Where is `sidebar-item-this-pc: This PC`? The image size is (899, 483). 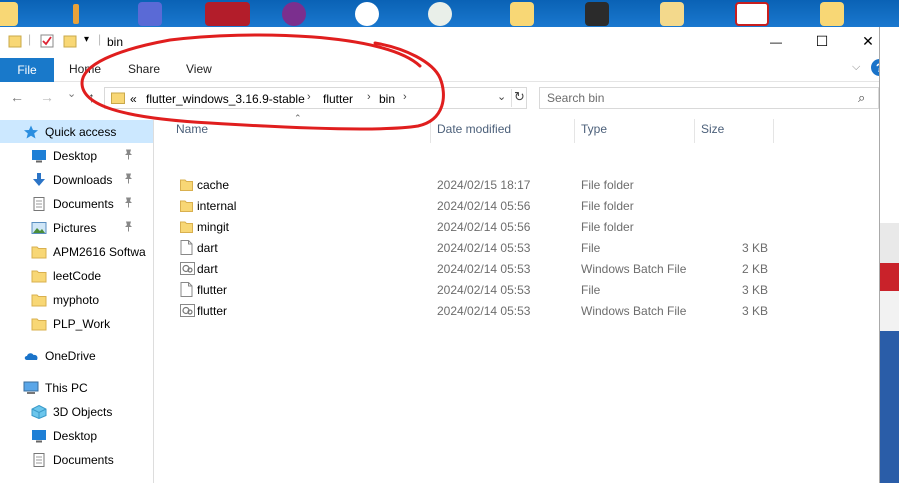
sidebar-item-this-pc: This PC is located at coordinates (76, 387).